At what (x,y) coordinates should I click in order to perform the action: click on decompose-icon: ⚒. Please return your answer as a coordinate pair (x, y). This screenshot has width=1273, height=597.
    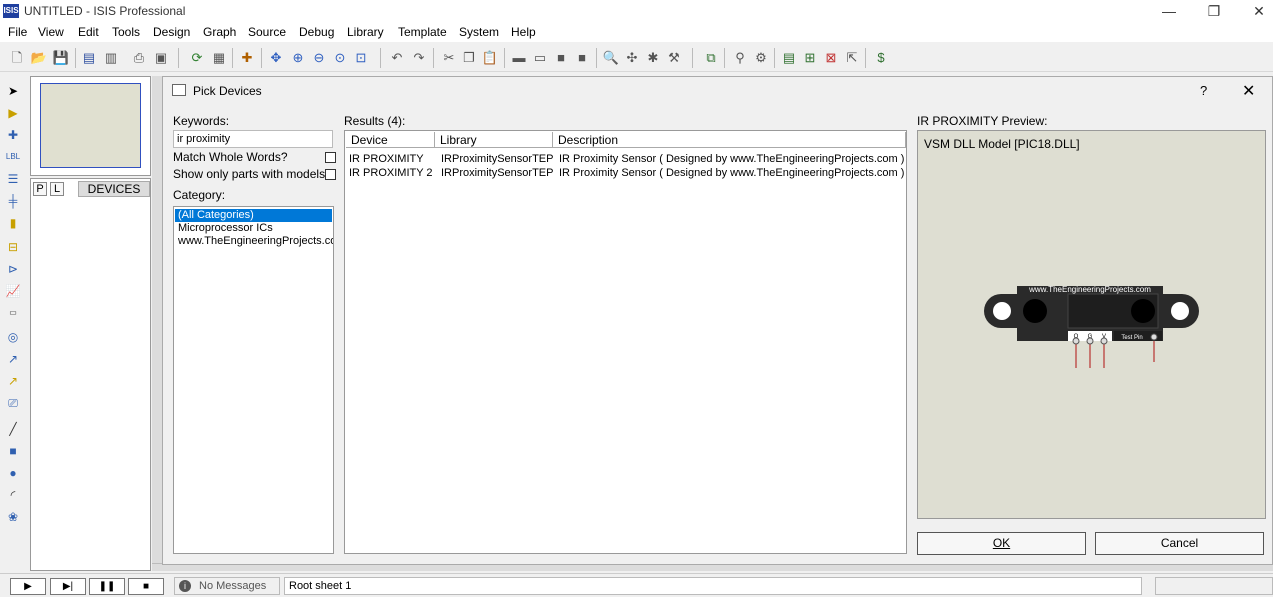
    Looking at the image, I should click on (674, 58).